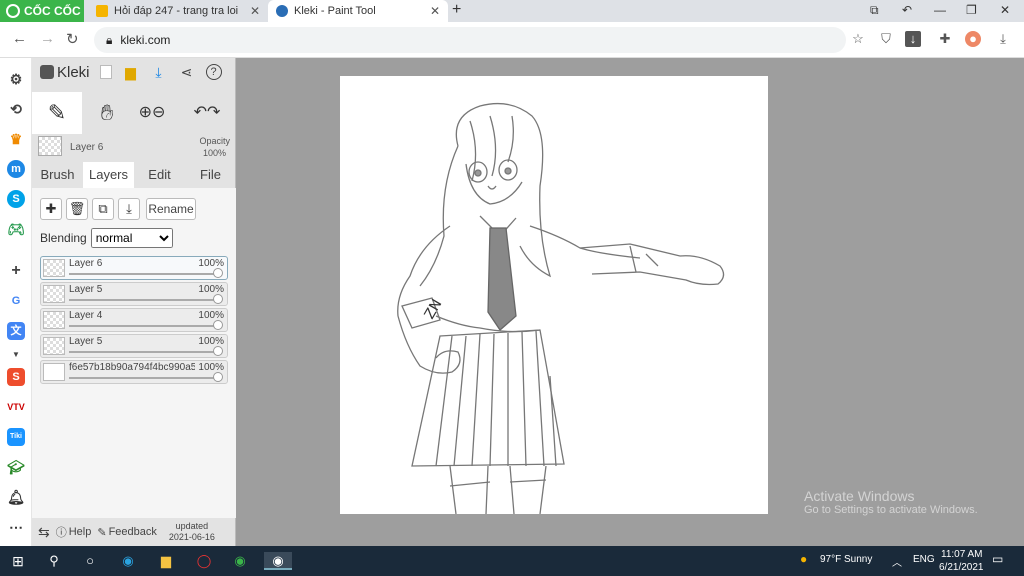  What do you see at coordinates (159, 175) in the screenshot?
I see `tab-edit: Edit` at bounding box center [159, 175].